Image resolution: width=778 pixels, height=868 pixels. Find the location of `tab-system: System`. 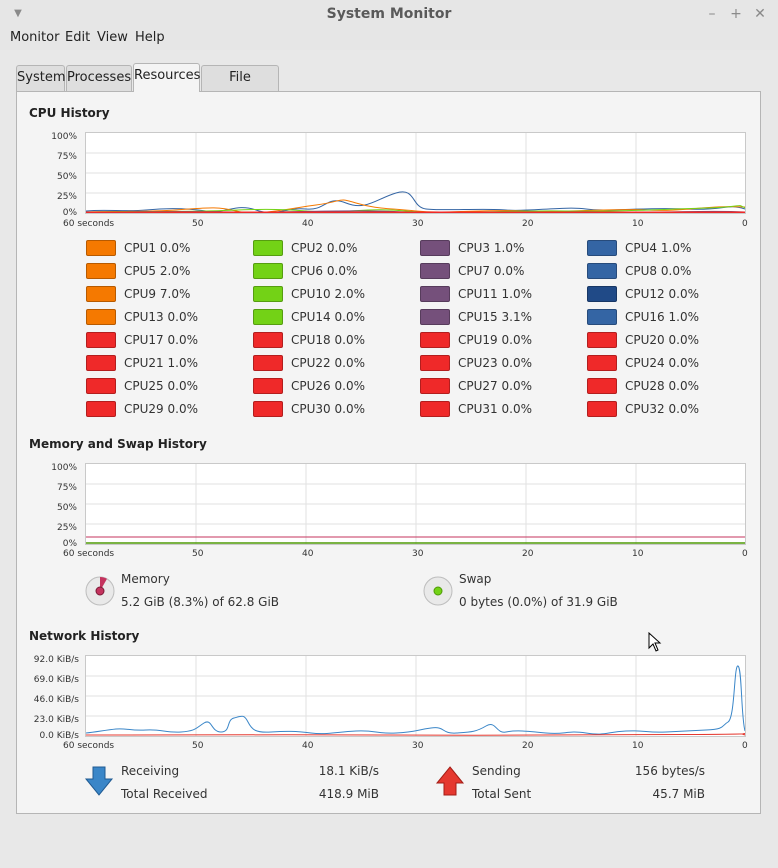

tab-system: System is located at coordinates (40, 78).